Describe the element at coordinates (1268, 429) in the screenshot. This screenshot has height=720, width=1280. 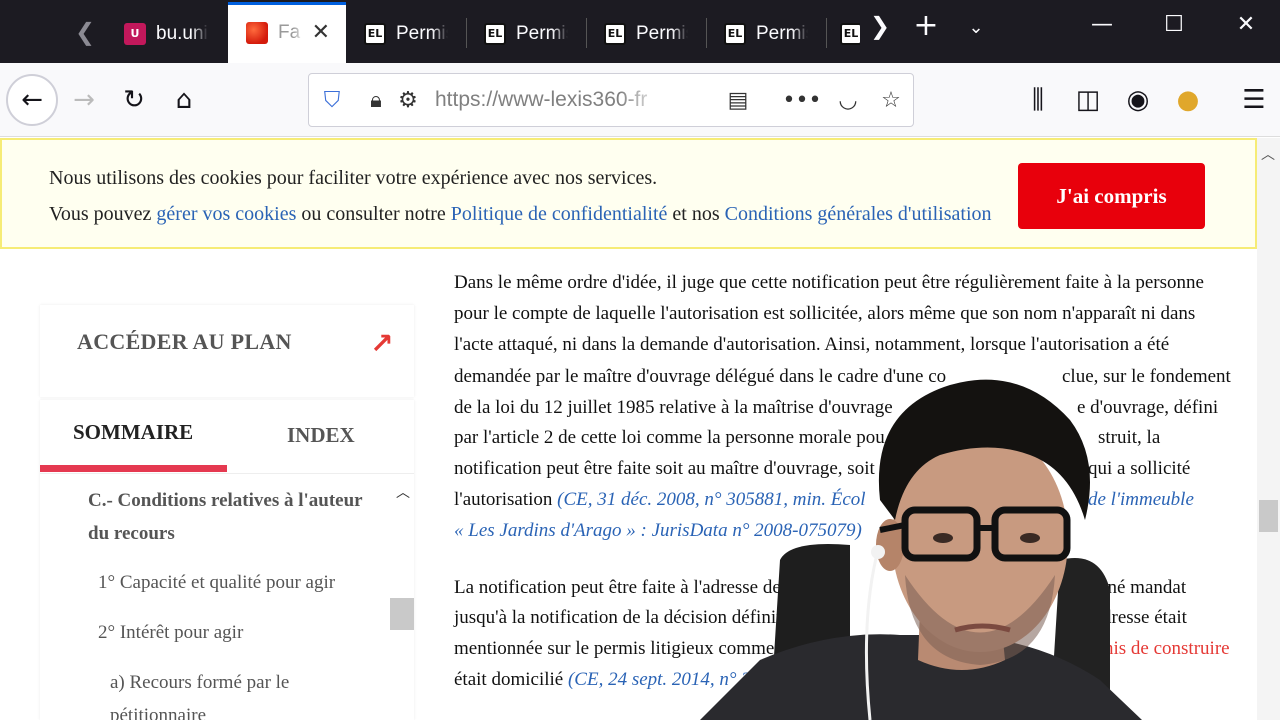
I see `page-scrollbar: ︿` at that location.